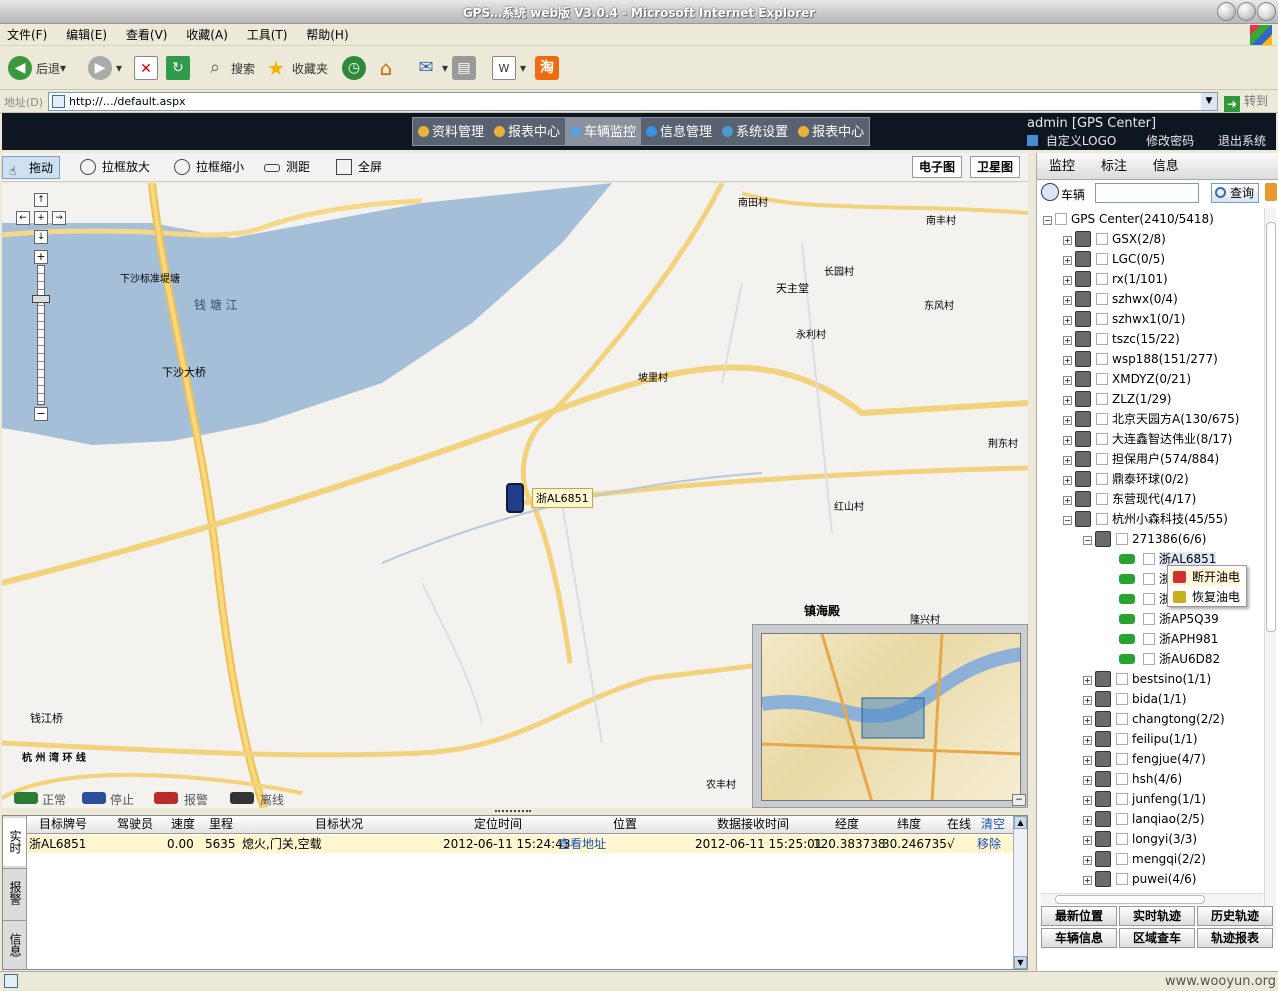 This screenshot has width=1278, height=991. I want to click on tab-realtime: 实时, so click(14, 842).